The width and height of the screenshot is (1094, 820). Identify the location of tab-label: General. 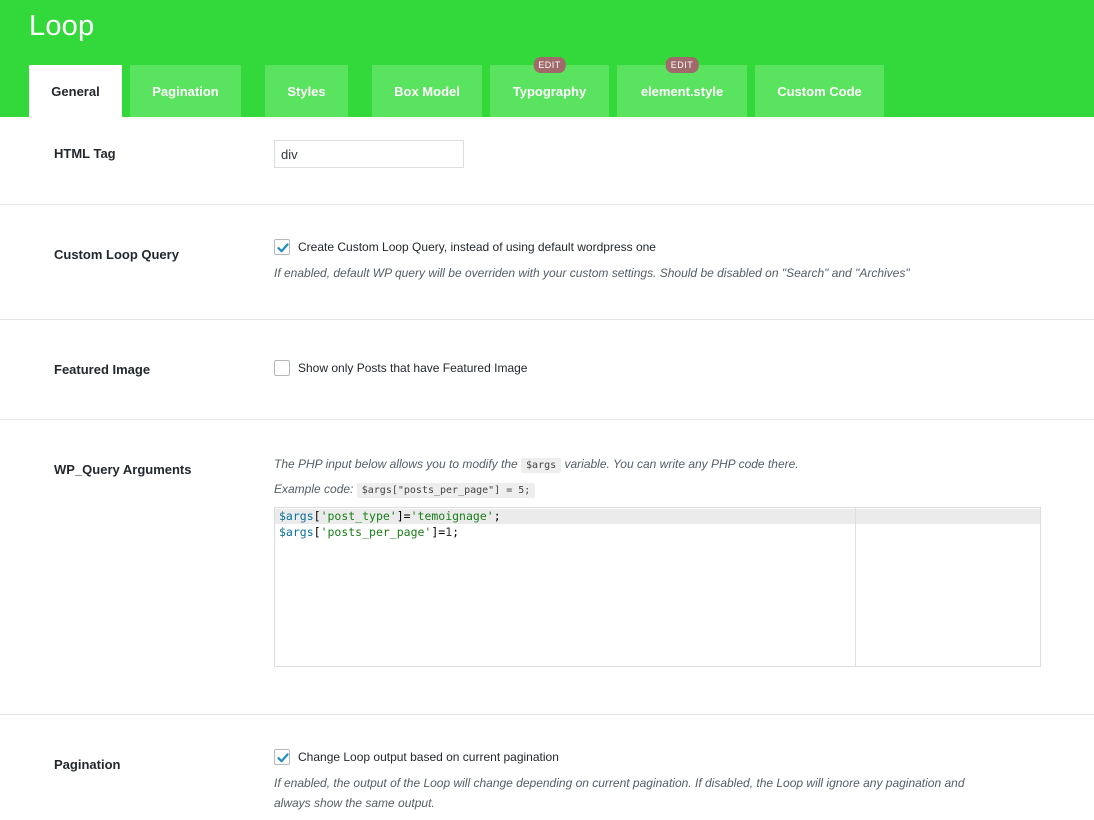
(75, 91).